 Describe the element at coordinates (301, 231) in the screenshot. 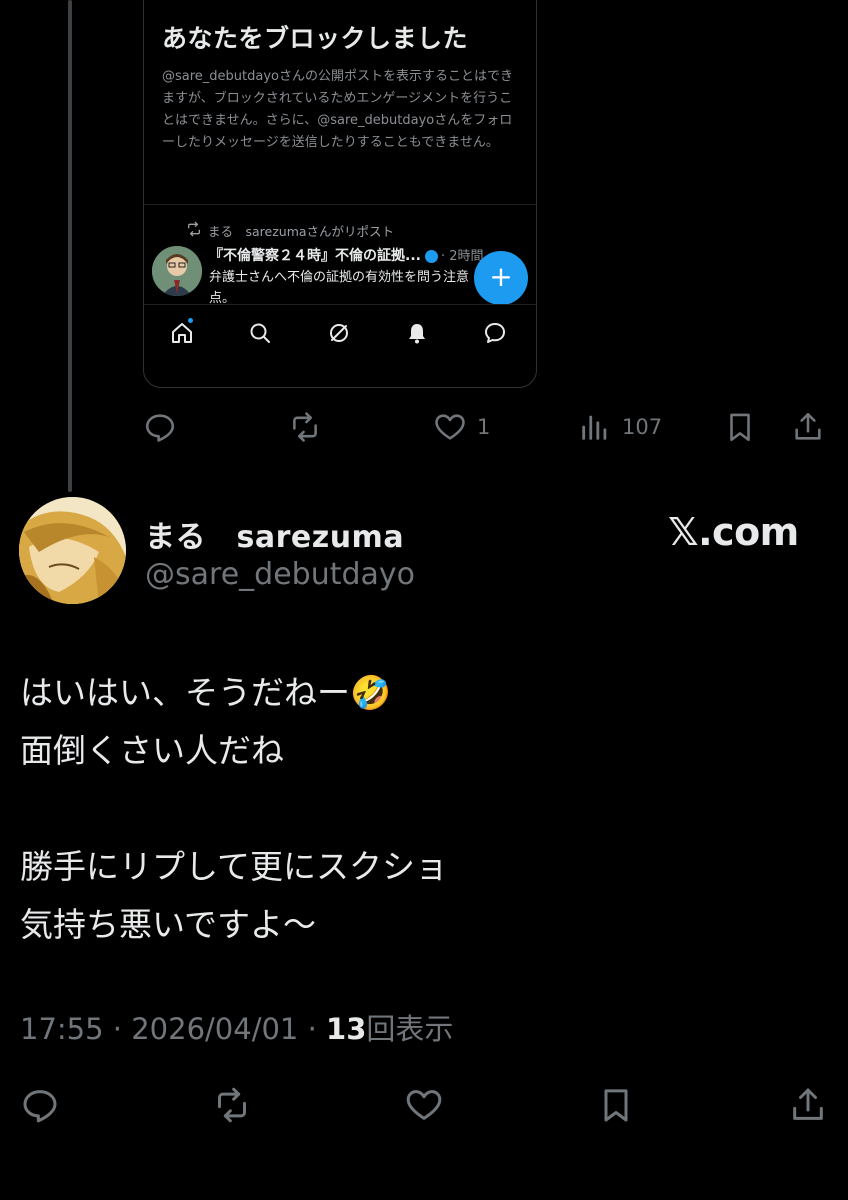

I see `repost-label: まる sarezumaさんがリポスト` at that location.